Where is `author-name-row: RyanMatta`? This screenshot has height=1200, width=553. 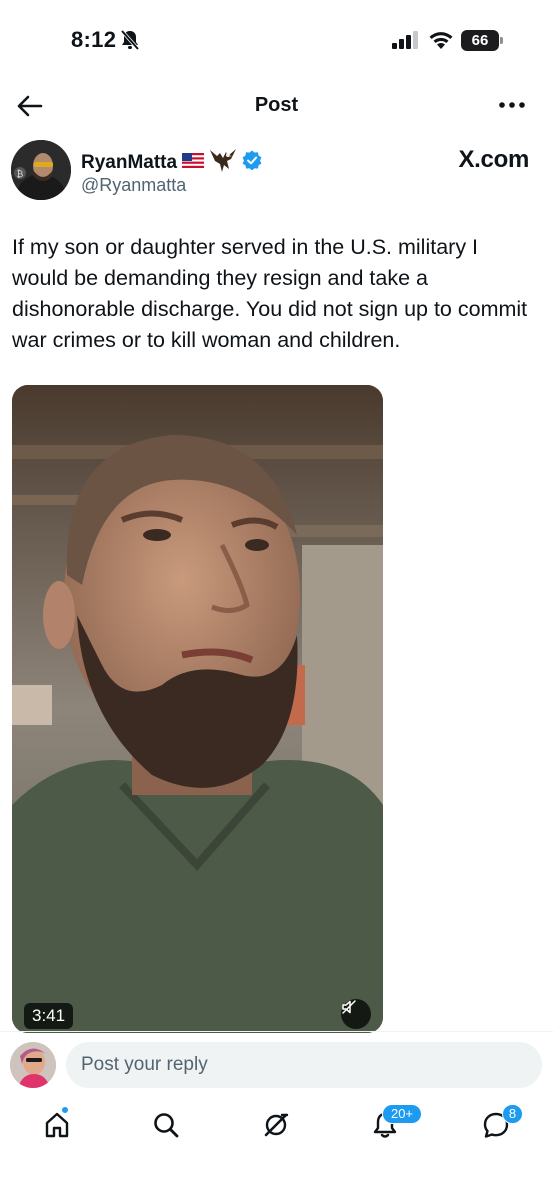
author-name-row: RyanMatta is located at coordinates (171, 162).